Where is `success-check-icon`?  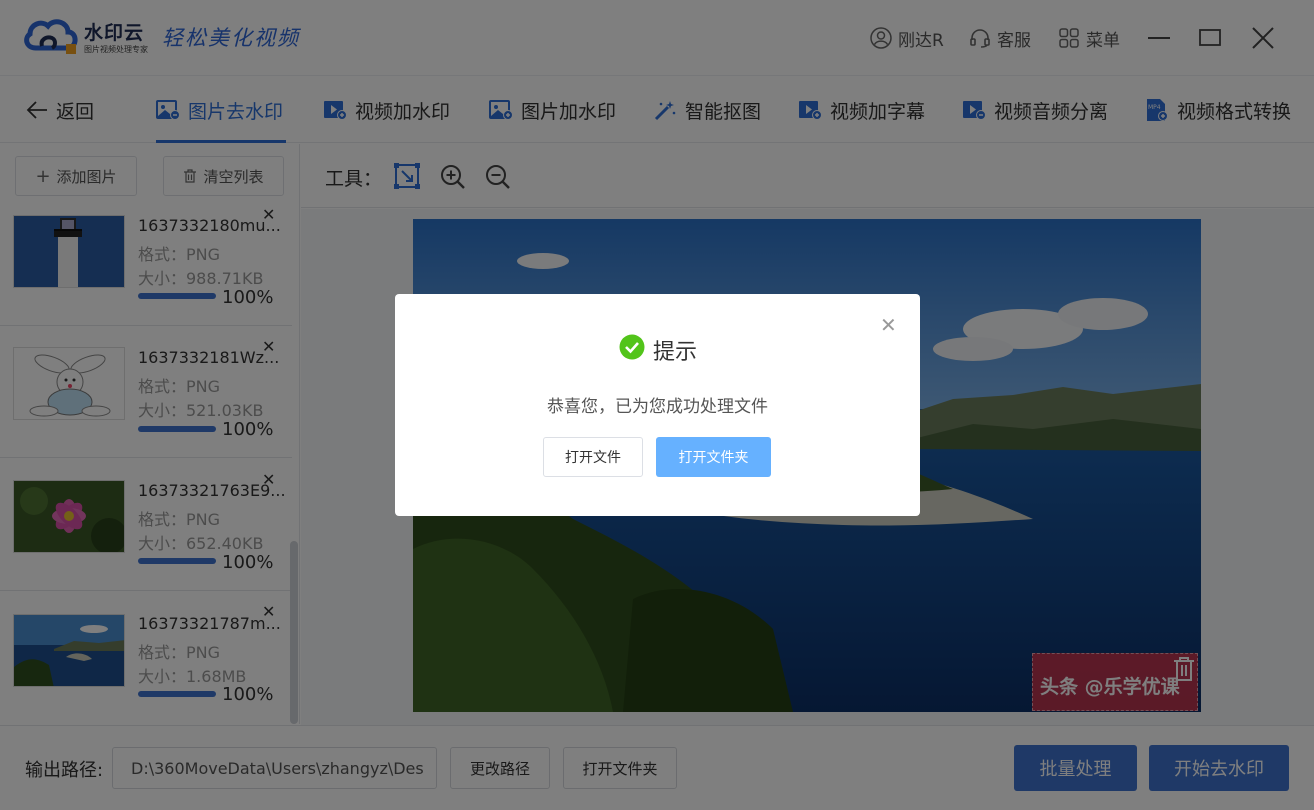 success-check-icon is located at coordinates (632, 347).